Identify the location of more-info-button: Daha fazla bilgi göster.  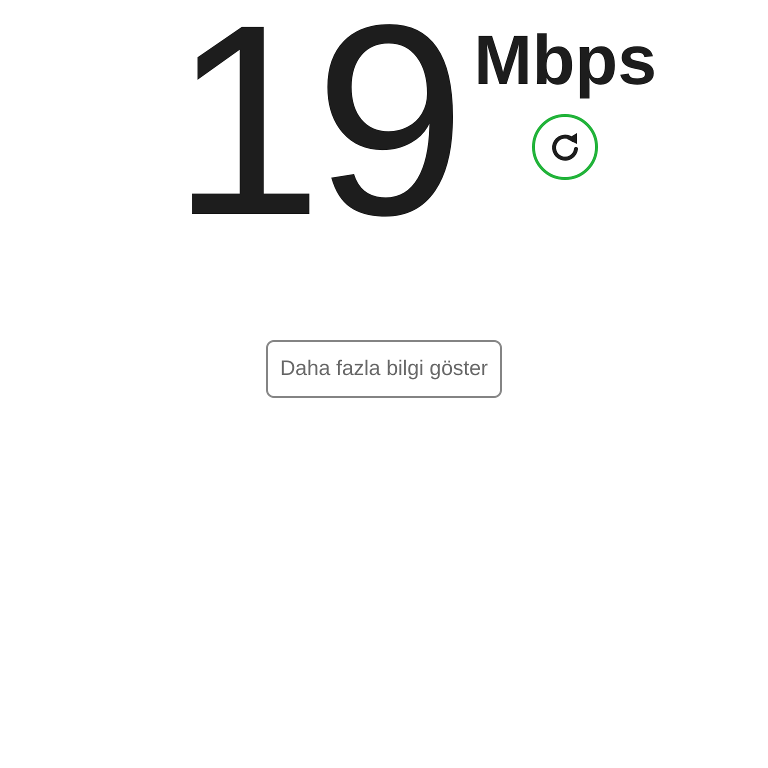
(384, 369).